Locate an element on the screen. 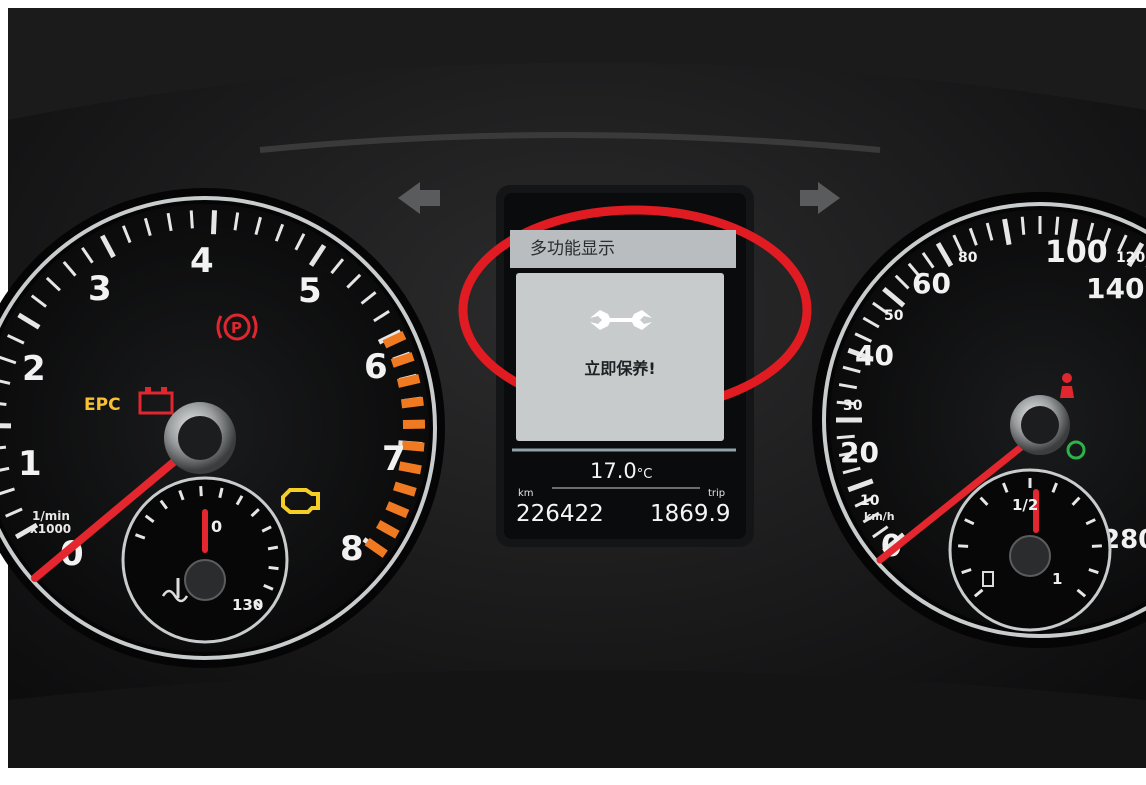 Image resolution: width=1146 pixels, height=785 pixels. coolant-gauge is located at coordinates (205, 560).